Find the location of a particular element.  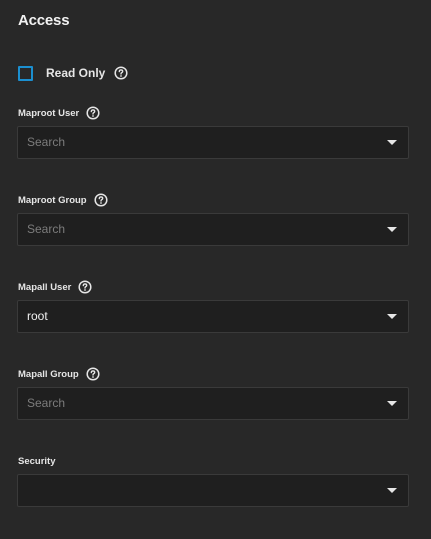

maproot-user-label: Maproot User is located at coordinates (59, 113).